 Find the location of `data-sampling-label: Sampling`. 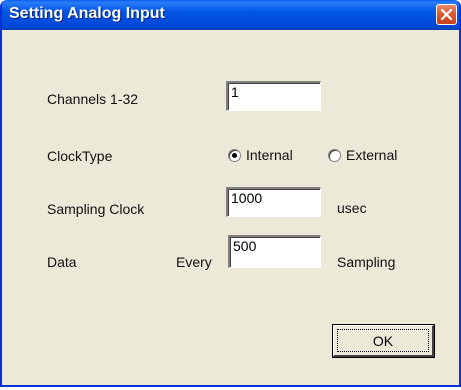

data-sampling-label: Sampling is located at coordinates (366, 262).